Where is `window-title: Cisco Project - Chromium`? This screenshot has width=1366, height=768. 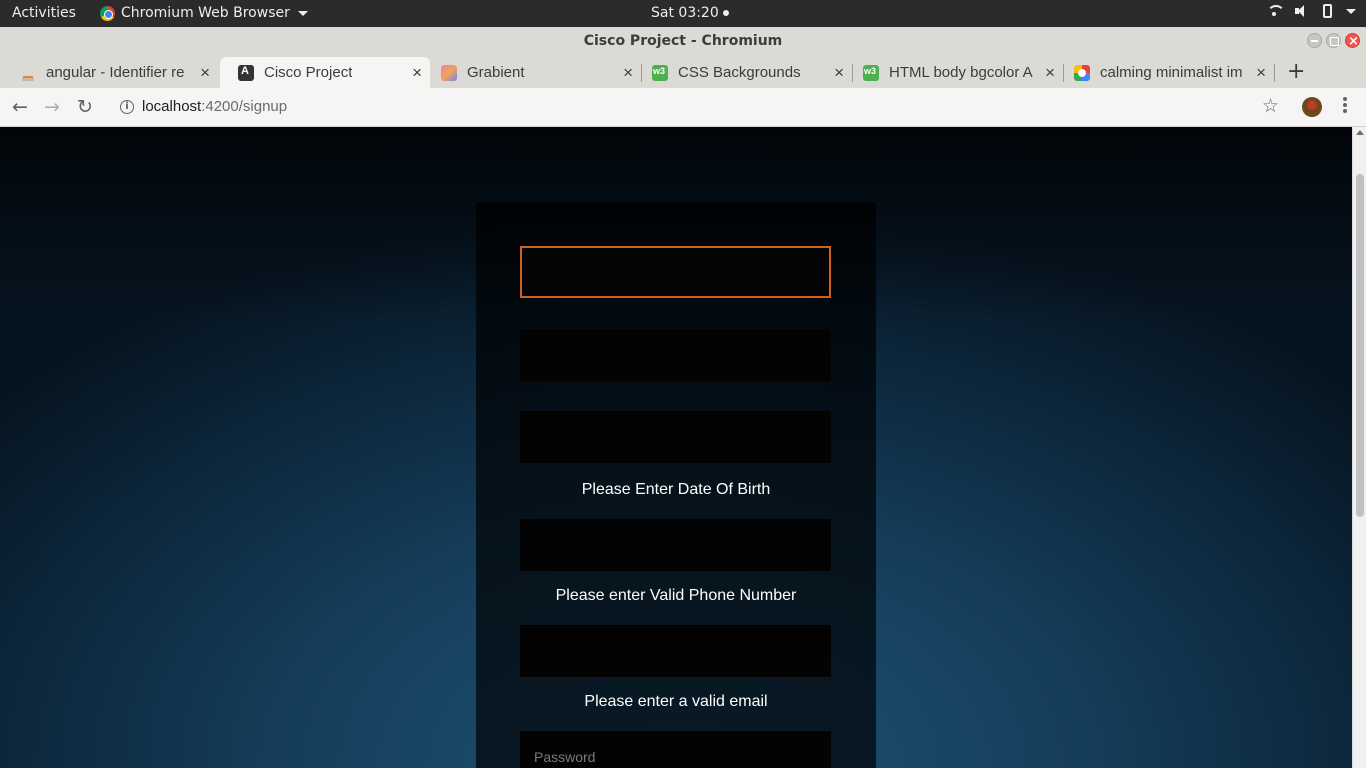 window-title: Cisco Project - Chromium is located at coordinates (683, 41).